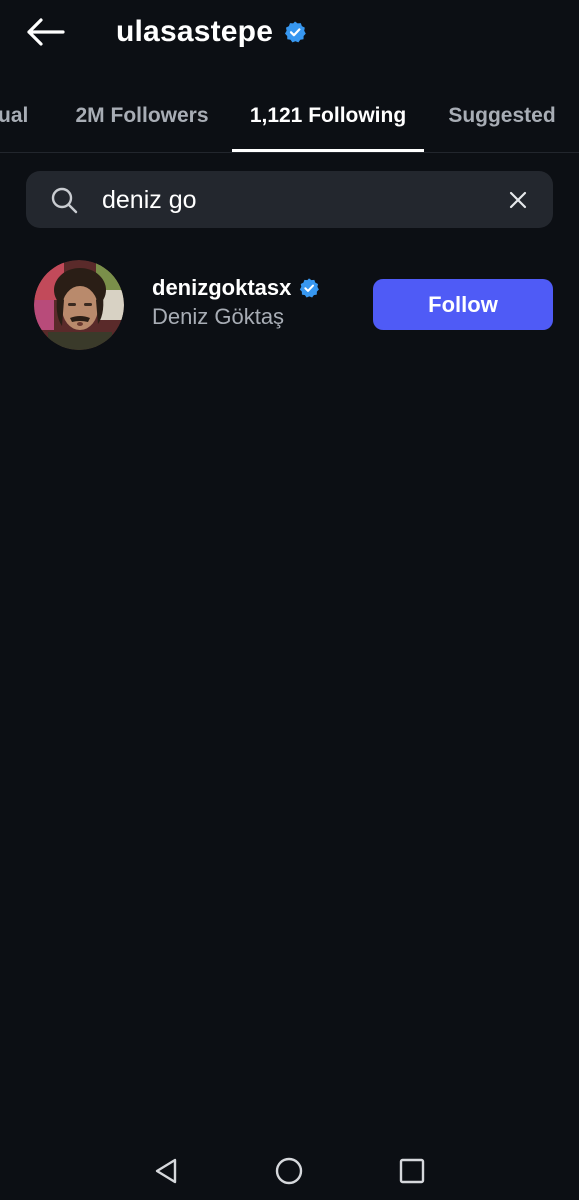  Describe the element at coordinates (142, 116) in the screenshot. I see `tab-followers: 2M Followers` at that location.